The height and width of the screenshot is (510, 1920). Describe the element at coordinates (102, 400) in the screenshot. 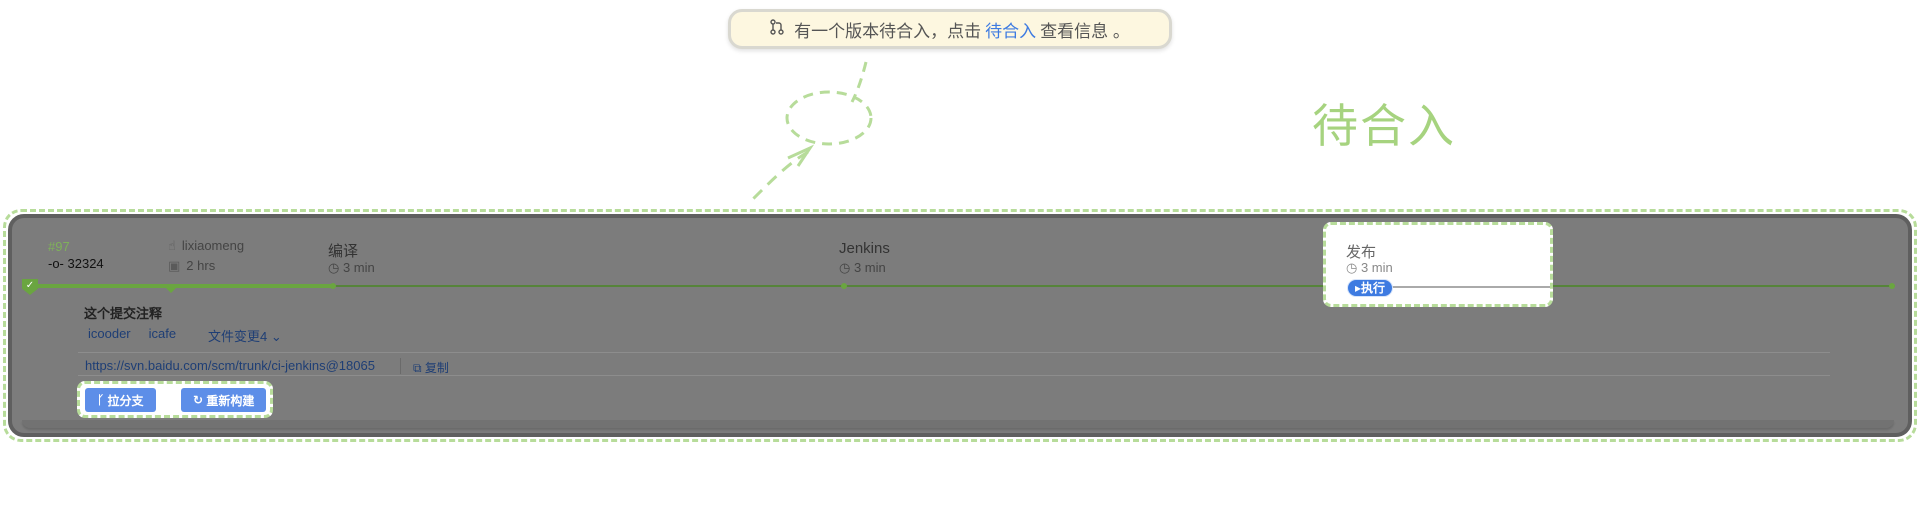

I see `branch-icon: ᚴ` at that location.